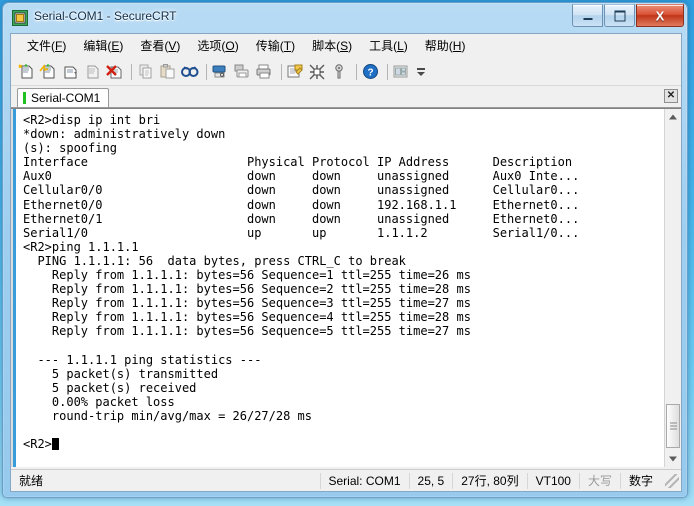 This screenshot has height=506, width=694. I want to click on terminal-left-margin, so click(13, 288).